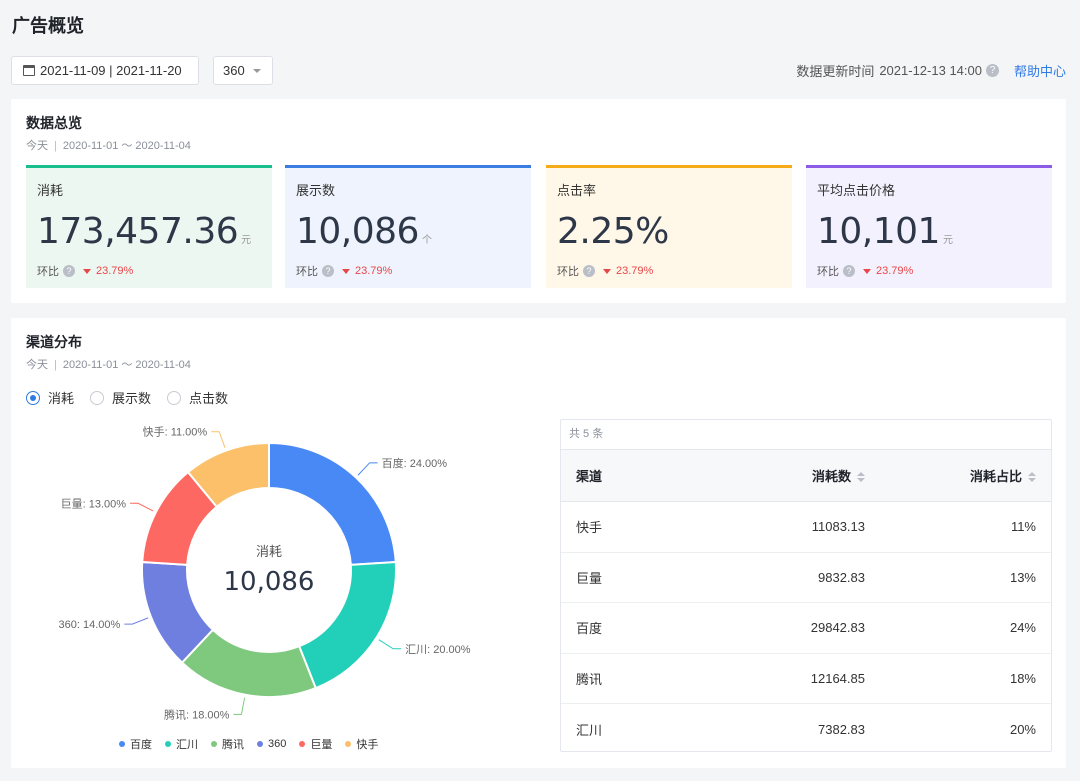  What do you see at coordinates (29, 70) in the screenshot?
I see `calendar-icon` at bounding box center [29, 70].